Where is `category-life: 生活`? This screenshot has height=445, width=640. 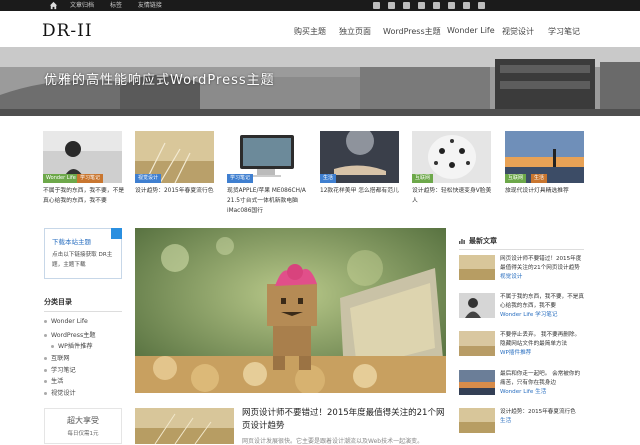
category-life: 生活 is located at coordinates (53, 380).